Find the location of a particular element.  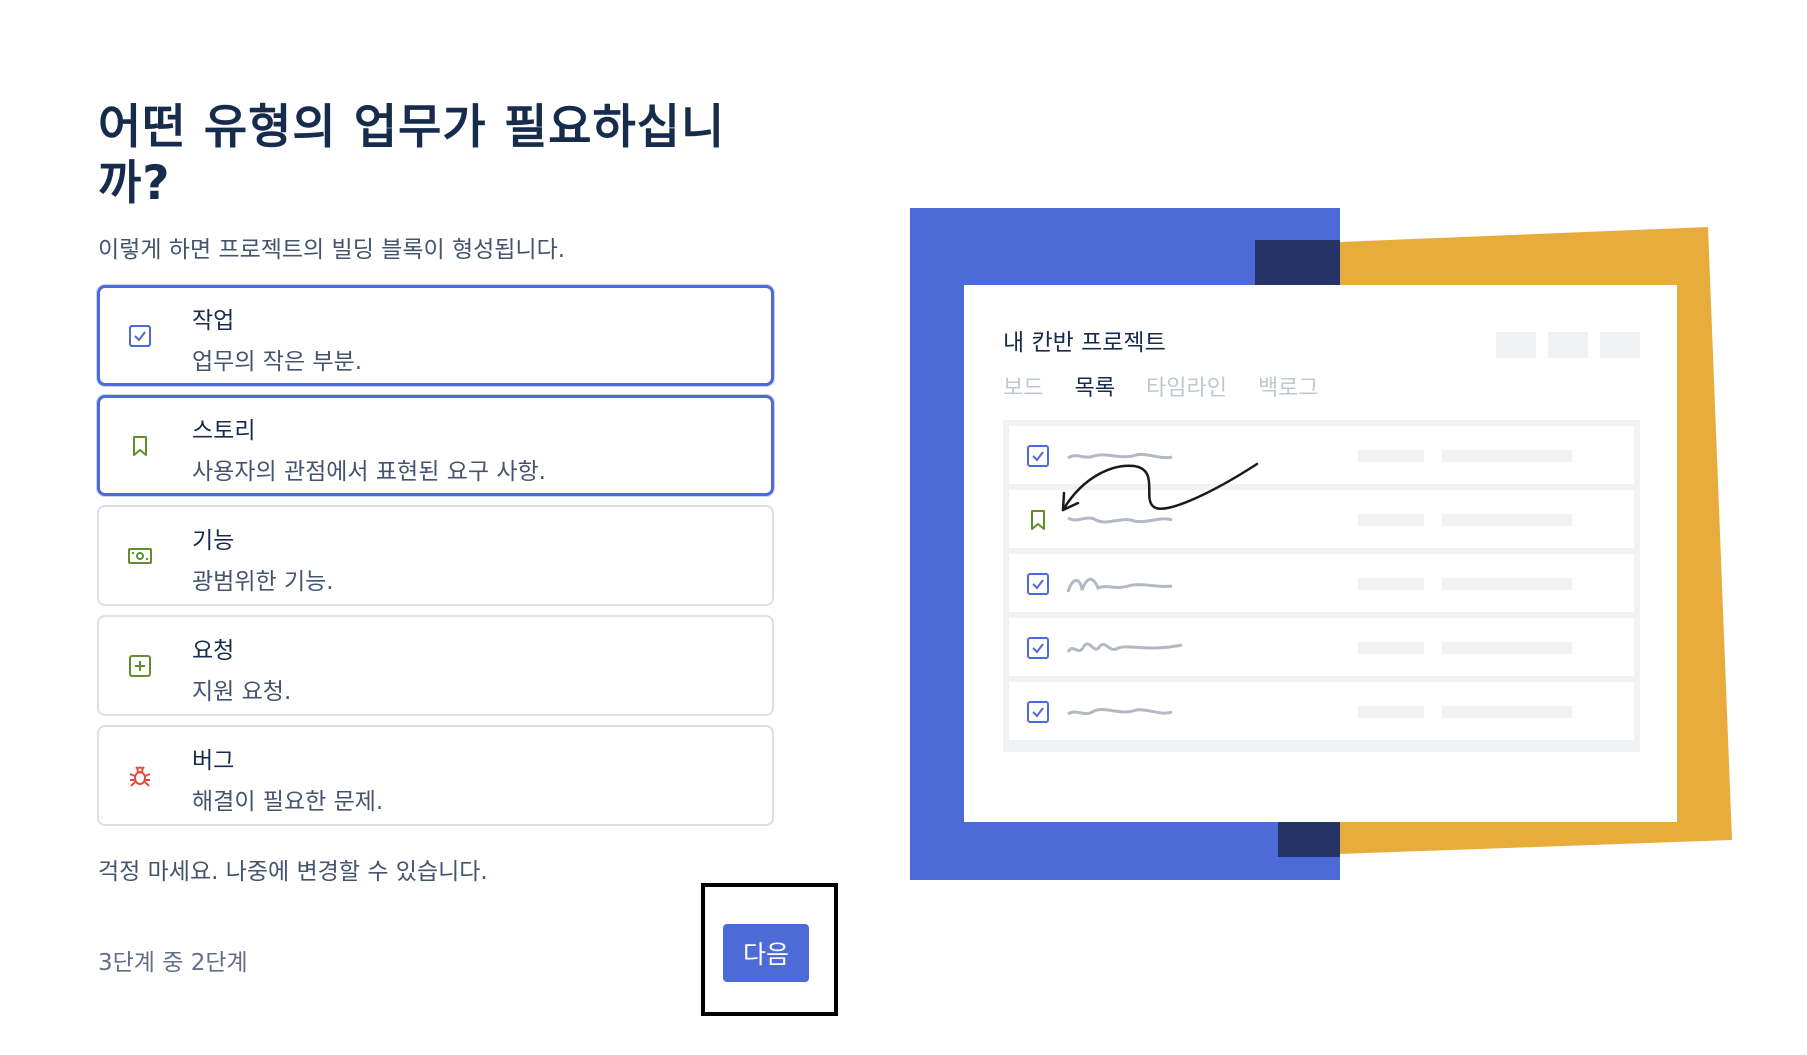

option-title: 요청 is located at coordinates (213, 651).